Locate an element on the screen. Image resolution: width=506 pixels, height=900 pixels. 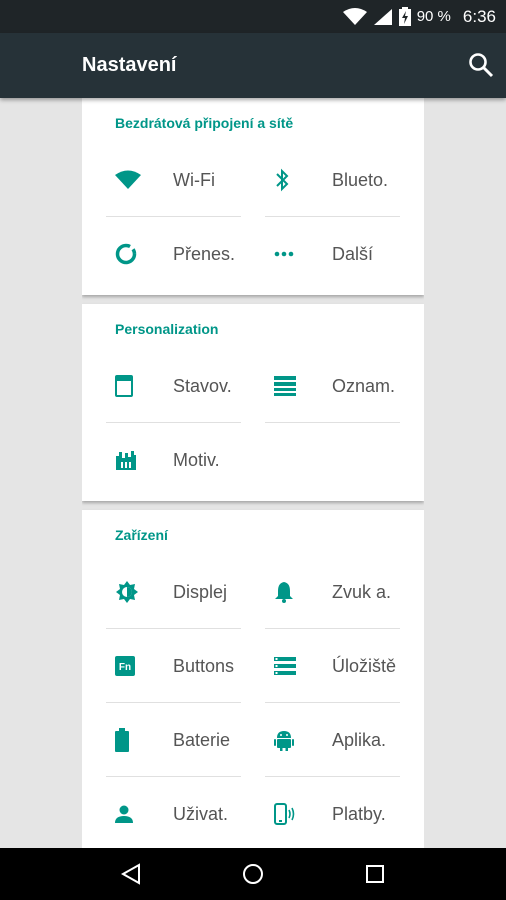
bluetooth-icon is located at coordinates (282, 180).